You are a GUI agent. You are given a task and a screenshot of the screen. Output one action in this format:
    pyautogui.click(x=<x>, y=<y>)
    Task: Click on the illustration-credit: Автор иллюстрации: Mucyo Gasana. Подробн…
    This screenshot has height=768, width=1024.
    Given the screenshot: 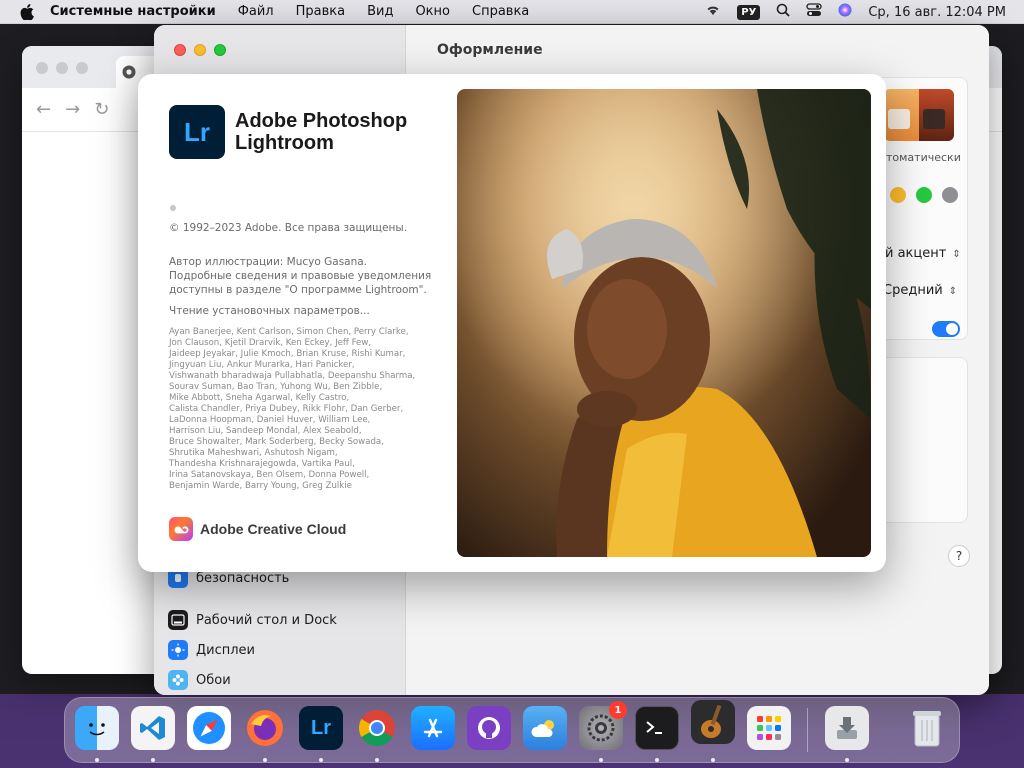 What is the action you would take?
    pyautogui.click(x=304, y=276)
    